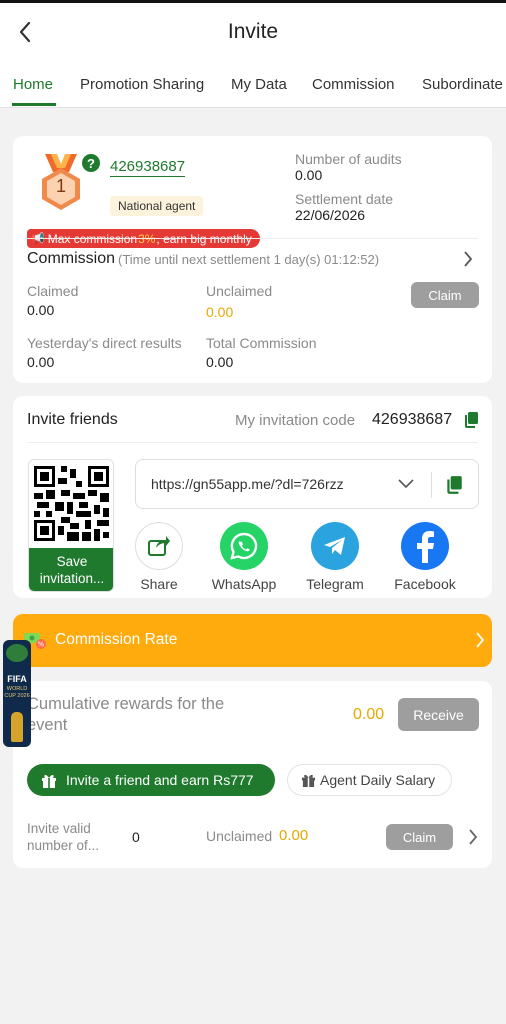  What do you see at coordinates (157, 206) in the screenshot?
I see `agent-type-badge: National agent` at bounding box center [157, 206].